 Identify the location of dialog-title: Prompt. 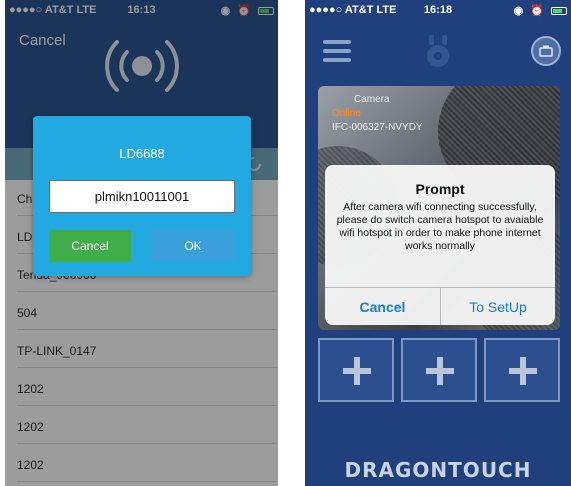
(440, 189).